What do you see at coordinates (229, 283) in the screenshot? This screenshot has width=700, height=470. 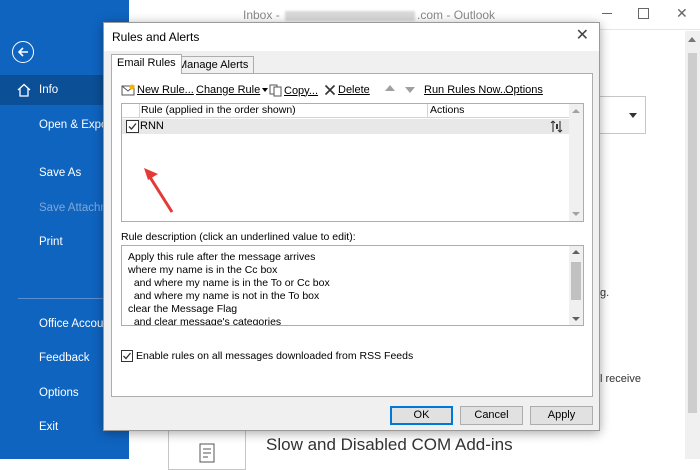 I see `description-line: and where my name is in the To or Cc box` at bounding box center [229, 283].